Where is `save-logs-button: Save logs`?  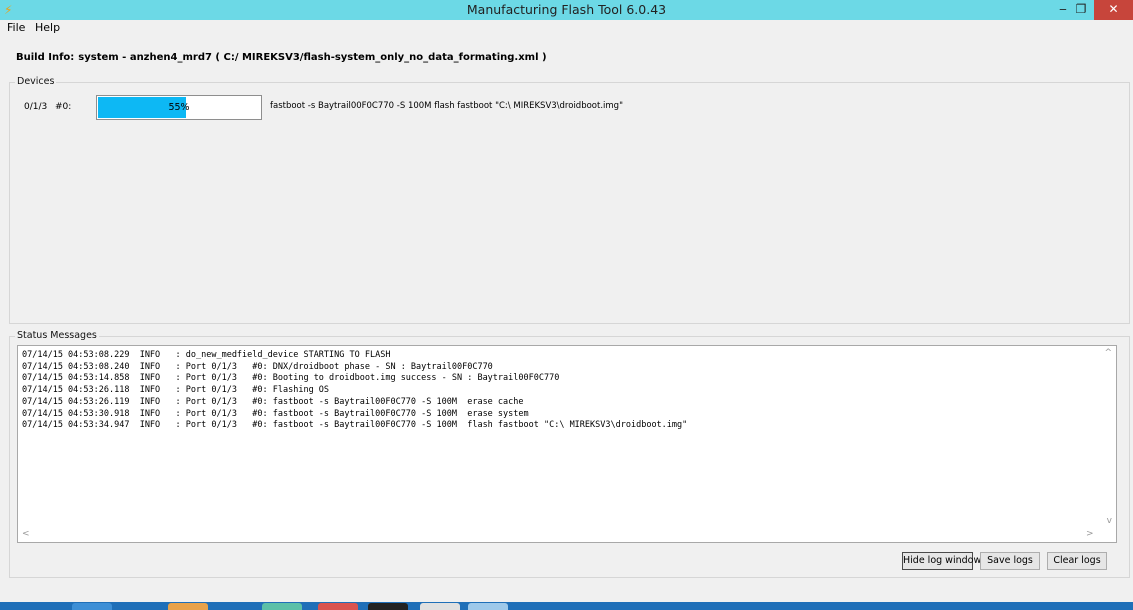 save-logs-button: Save logs is located at coordinates (1010, 561).